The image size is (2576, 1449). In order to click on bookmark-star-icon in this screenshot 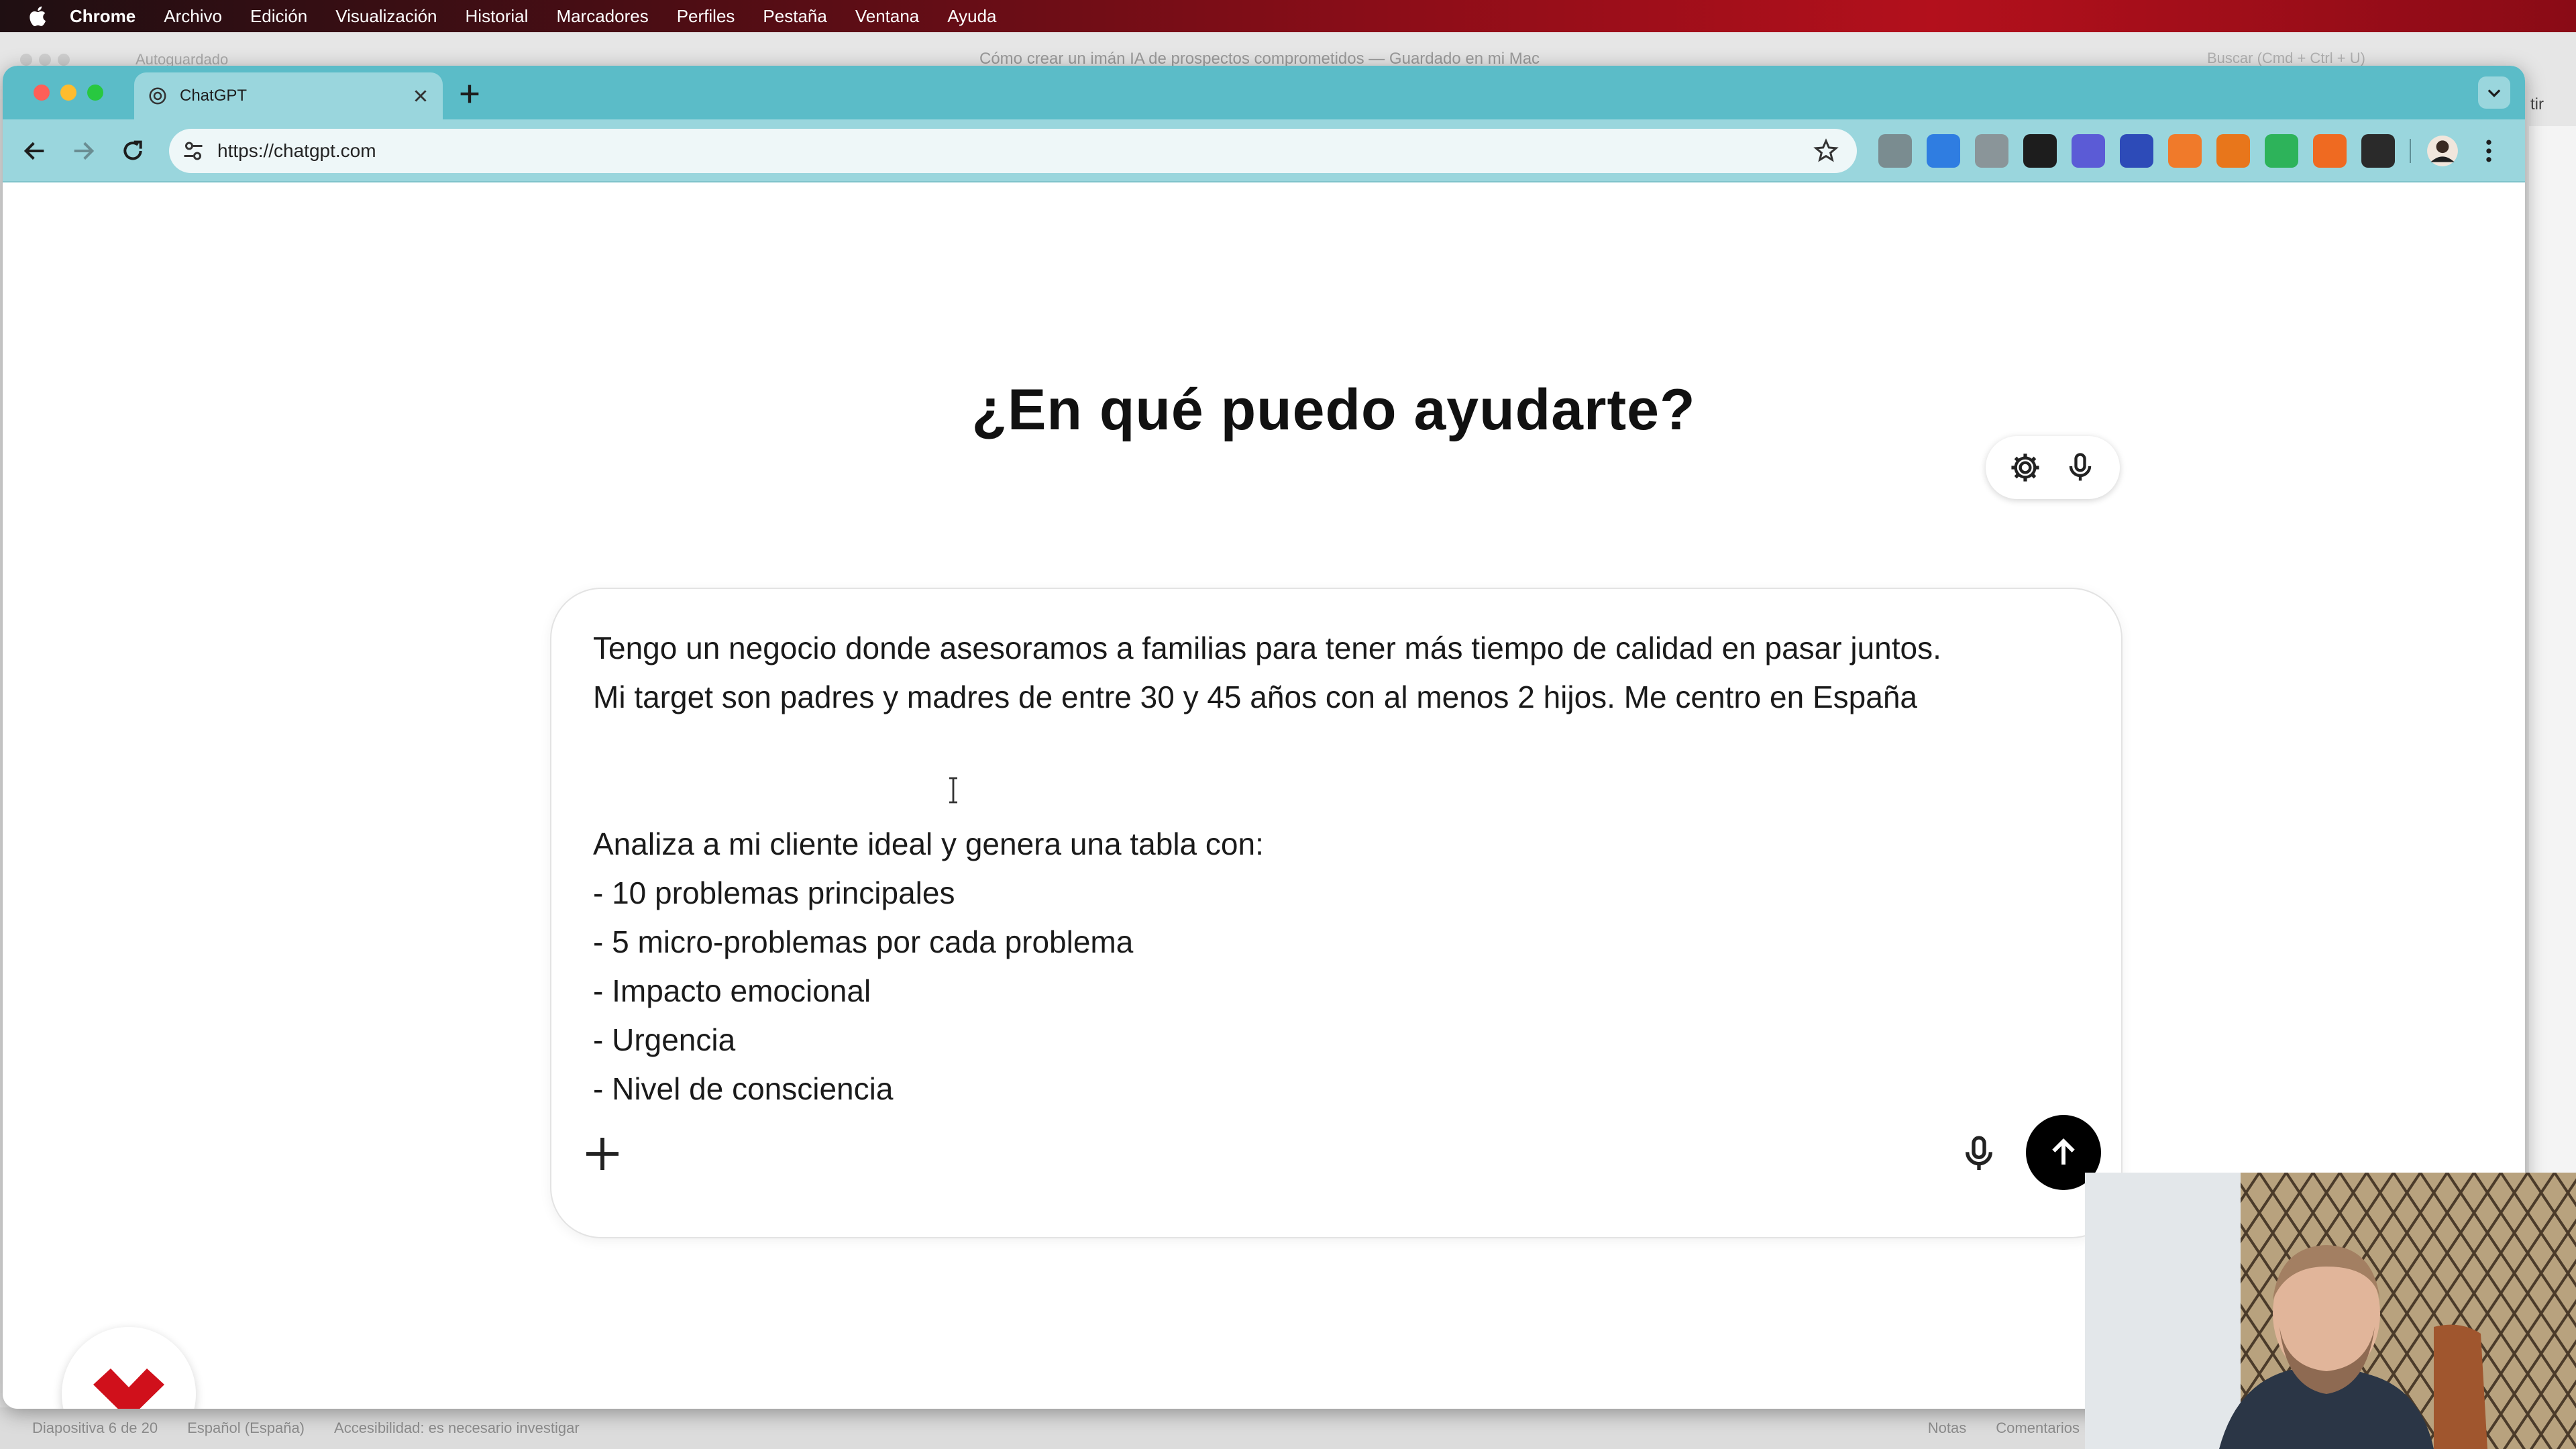, I will do `click(1826, 151)`.